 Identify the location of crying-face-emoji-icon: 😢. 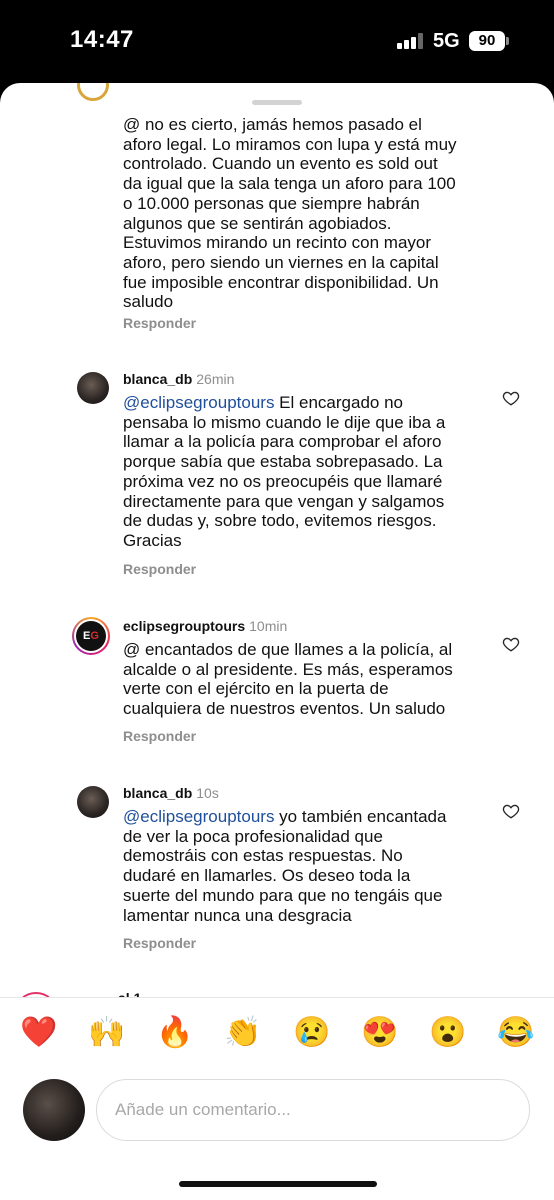
(311, 1033).